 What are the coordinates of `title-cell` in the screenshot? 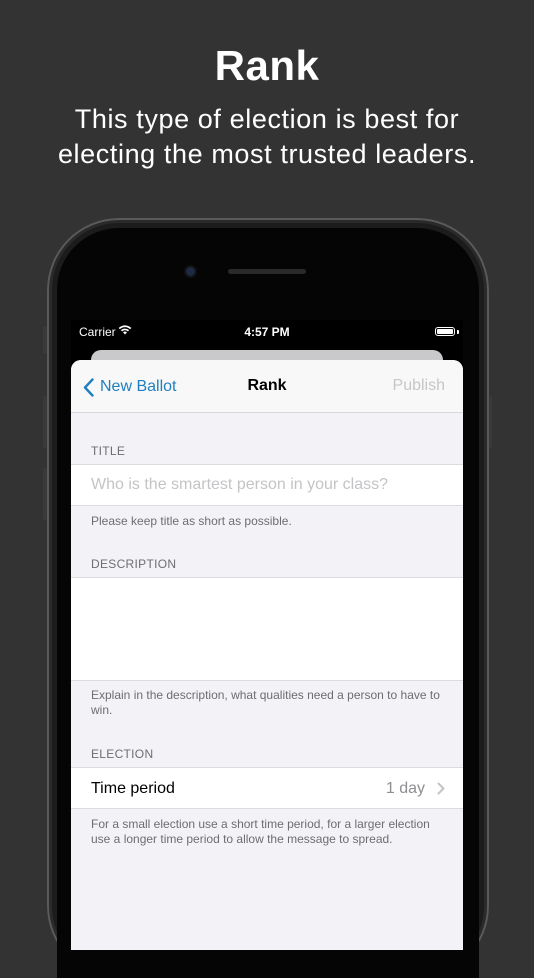 It's located at (267, 485).